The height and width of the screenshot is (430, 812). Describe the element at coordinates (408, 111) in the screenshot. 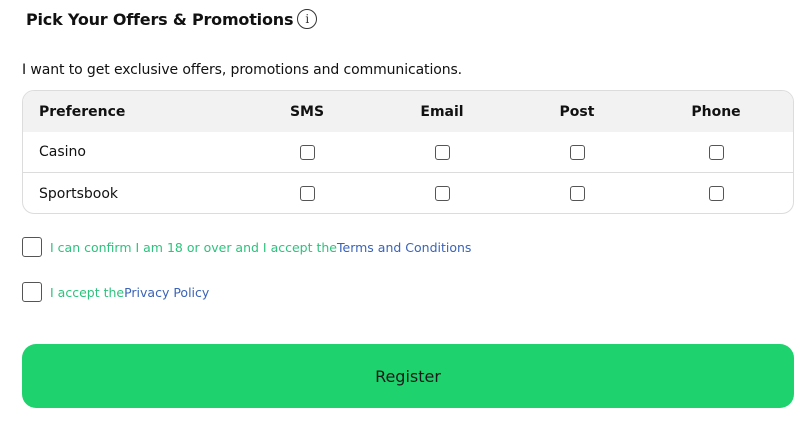

I see `table-header: Preference SMS Email Post Phone` at that location.